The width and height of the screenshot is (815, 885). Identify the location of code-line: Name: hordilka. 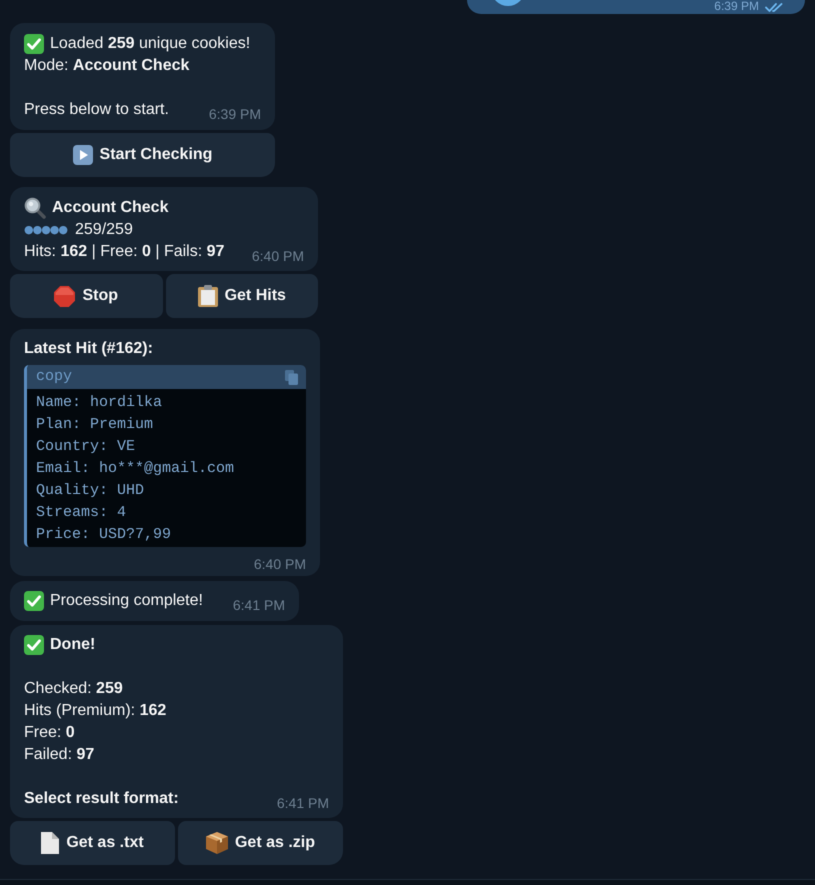
(100, 403).